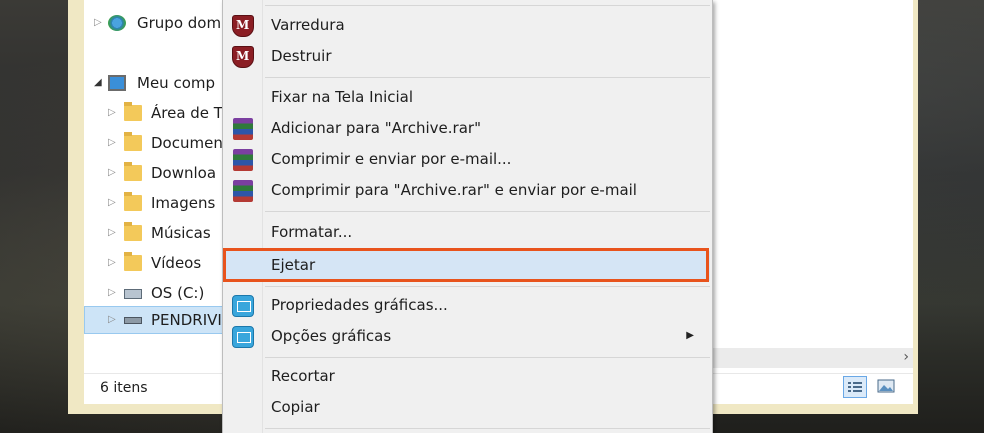 Image resolution: width=984 pixels, height=433 pixels. I want to click on menu-item-label: Copiar, so click(295, 407).